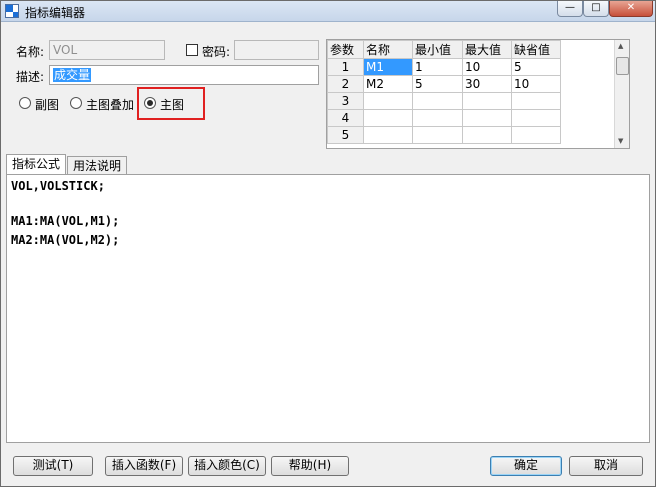 Image resolution: width=656 pixels, height=487 pixels. What do you see at coordinates (388, 84) in the screenshot?
I see `param-name-cell: M2` at bounding box center [388, 84].